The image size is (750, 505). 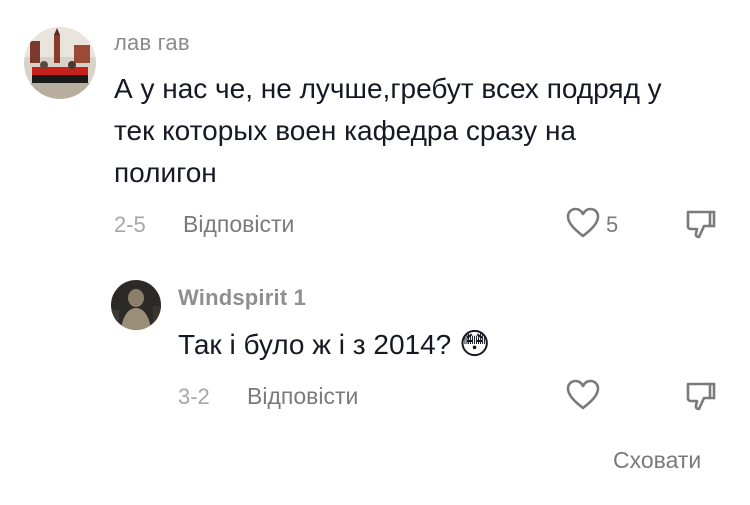 What do you see at coordinates (165, 172) in the screenshot?
I see `comment-text-line: полигон` at bounding box center [165, 172].